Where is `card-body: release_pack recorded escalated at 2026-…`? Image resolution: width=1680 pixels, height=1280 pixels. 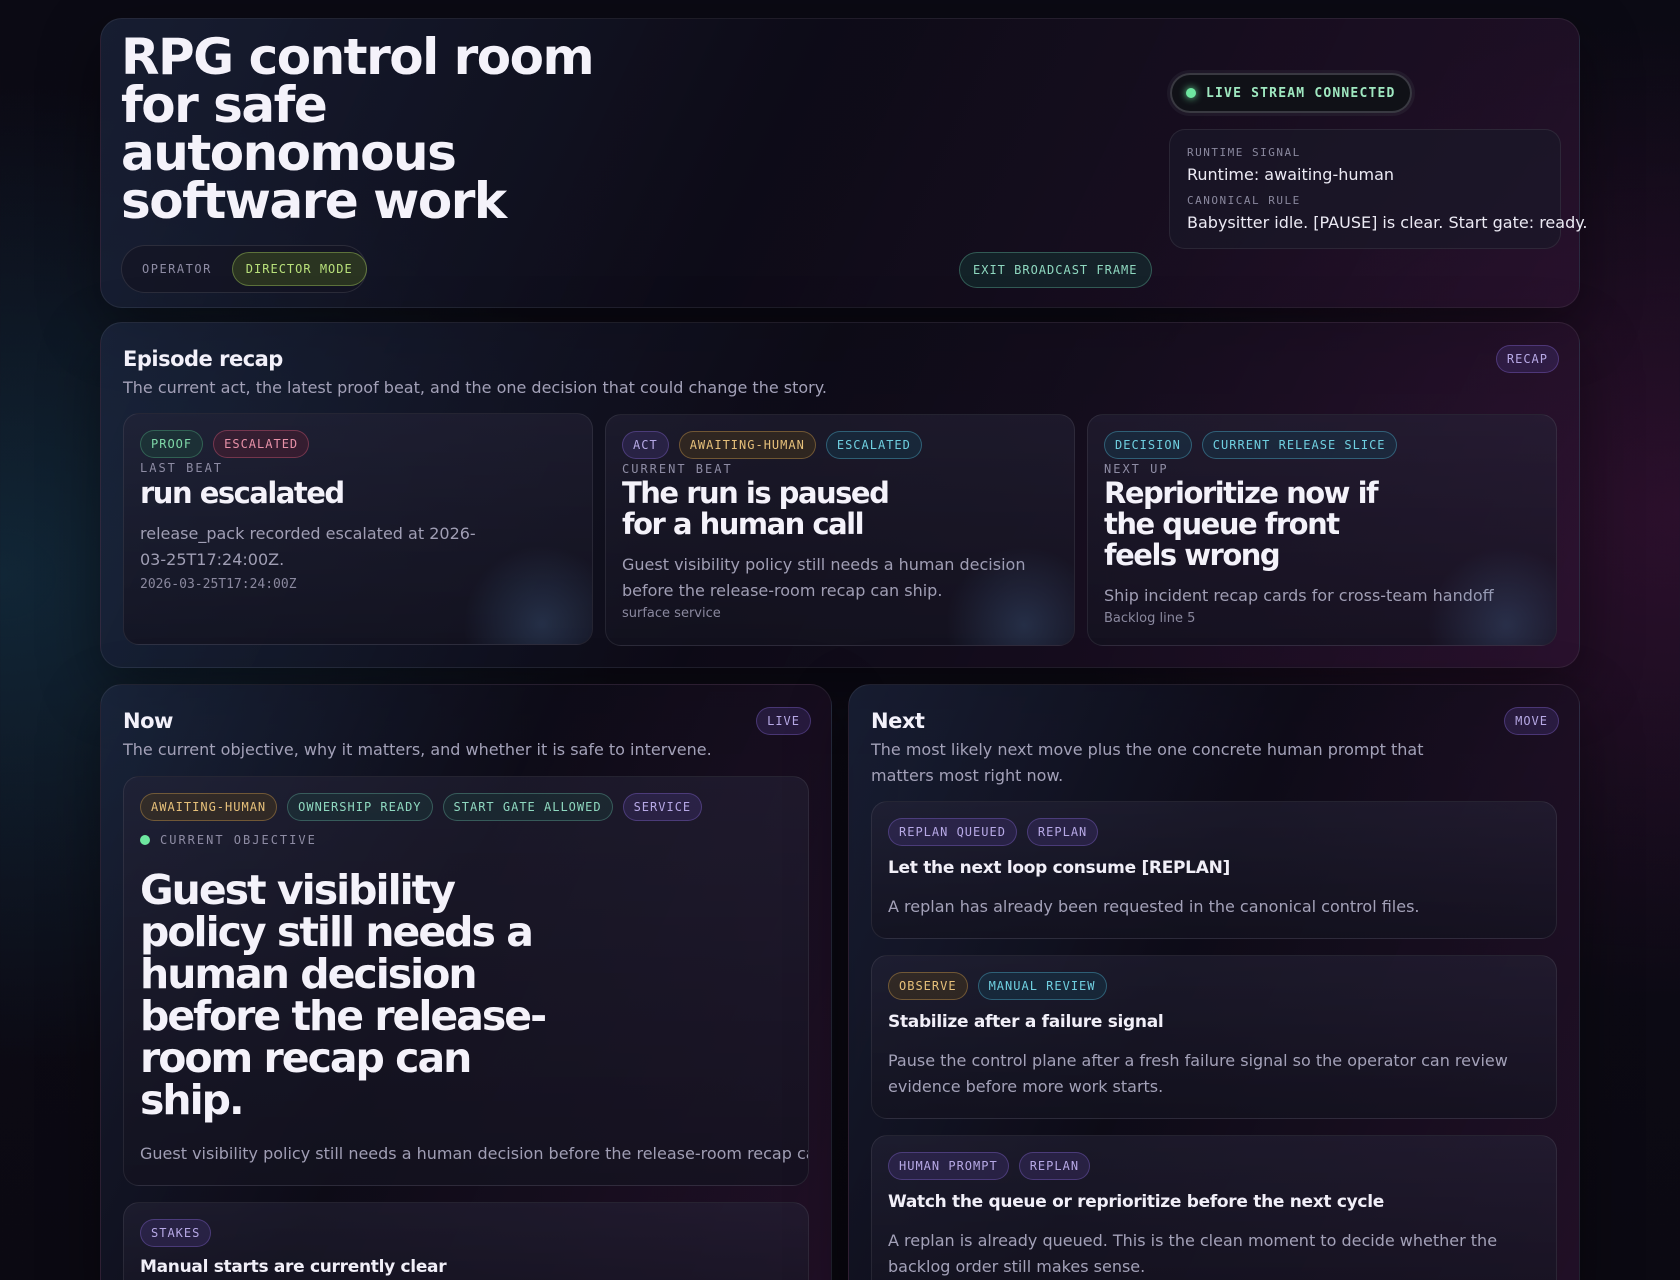 card-body: release_pack recorded escalated at 2026-… is located at coordinates (308, 546).